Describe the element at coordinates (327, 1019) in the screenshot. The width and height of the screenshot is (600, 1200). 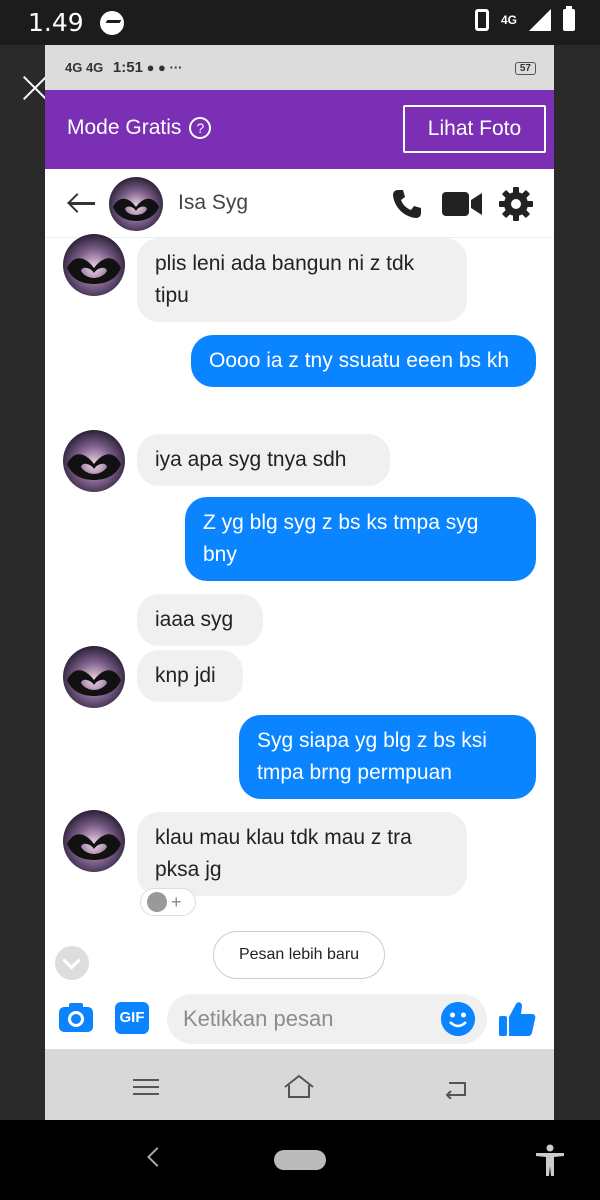
I see `message-input` at that location.